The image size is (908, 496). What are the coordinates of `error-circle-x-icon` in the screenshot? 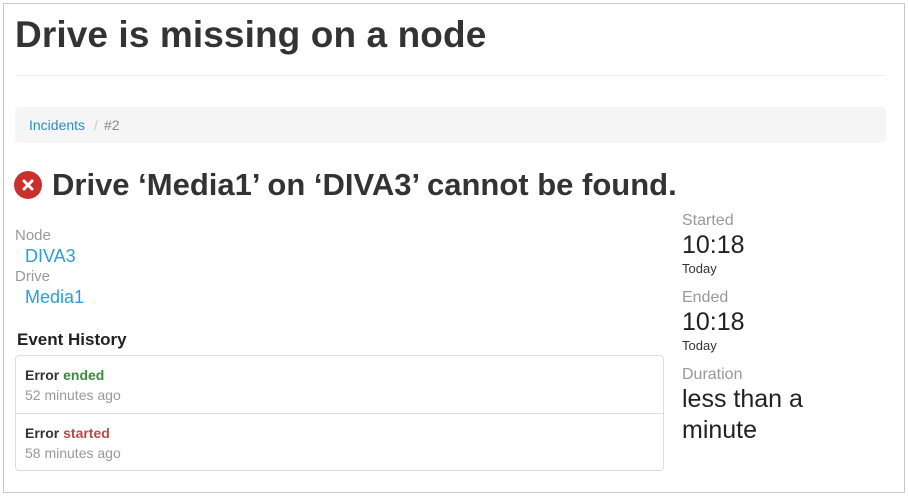 It's located at (28, 185).